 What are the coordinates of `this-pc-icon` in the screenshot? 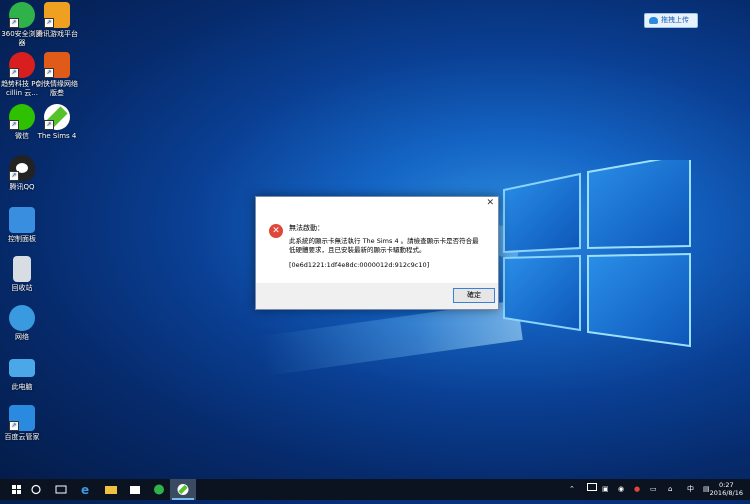 It's located at (22, 368).